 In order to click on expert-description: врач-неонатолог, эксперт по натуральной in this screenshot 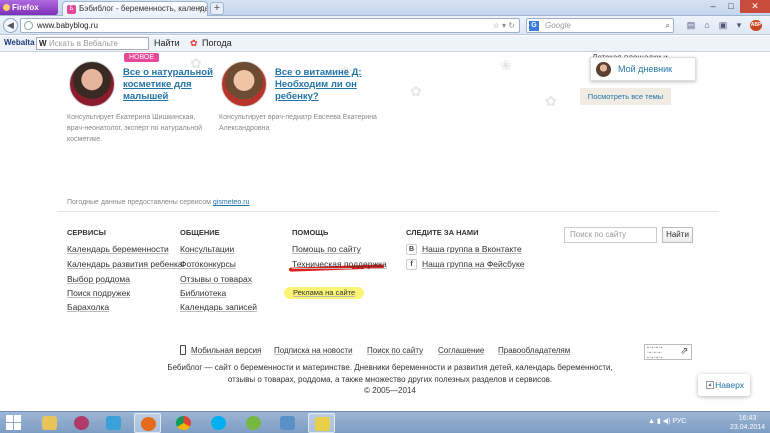, I will do `click(135, 128)`.